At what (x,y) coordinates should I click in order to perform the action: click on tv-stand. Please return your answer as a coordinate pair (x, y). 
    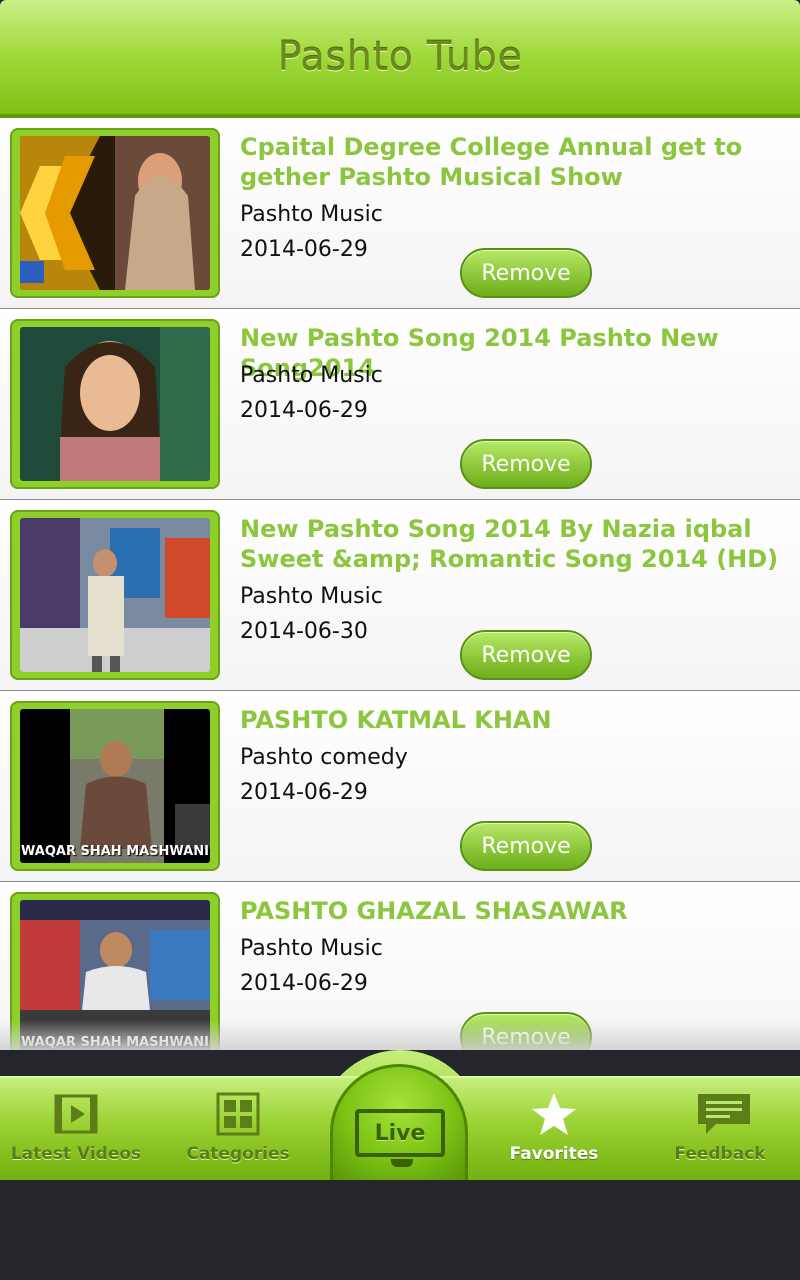
    Looking at the image, I should click on (402, 1163).